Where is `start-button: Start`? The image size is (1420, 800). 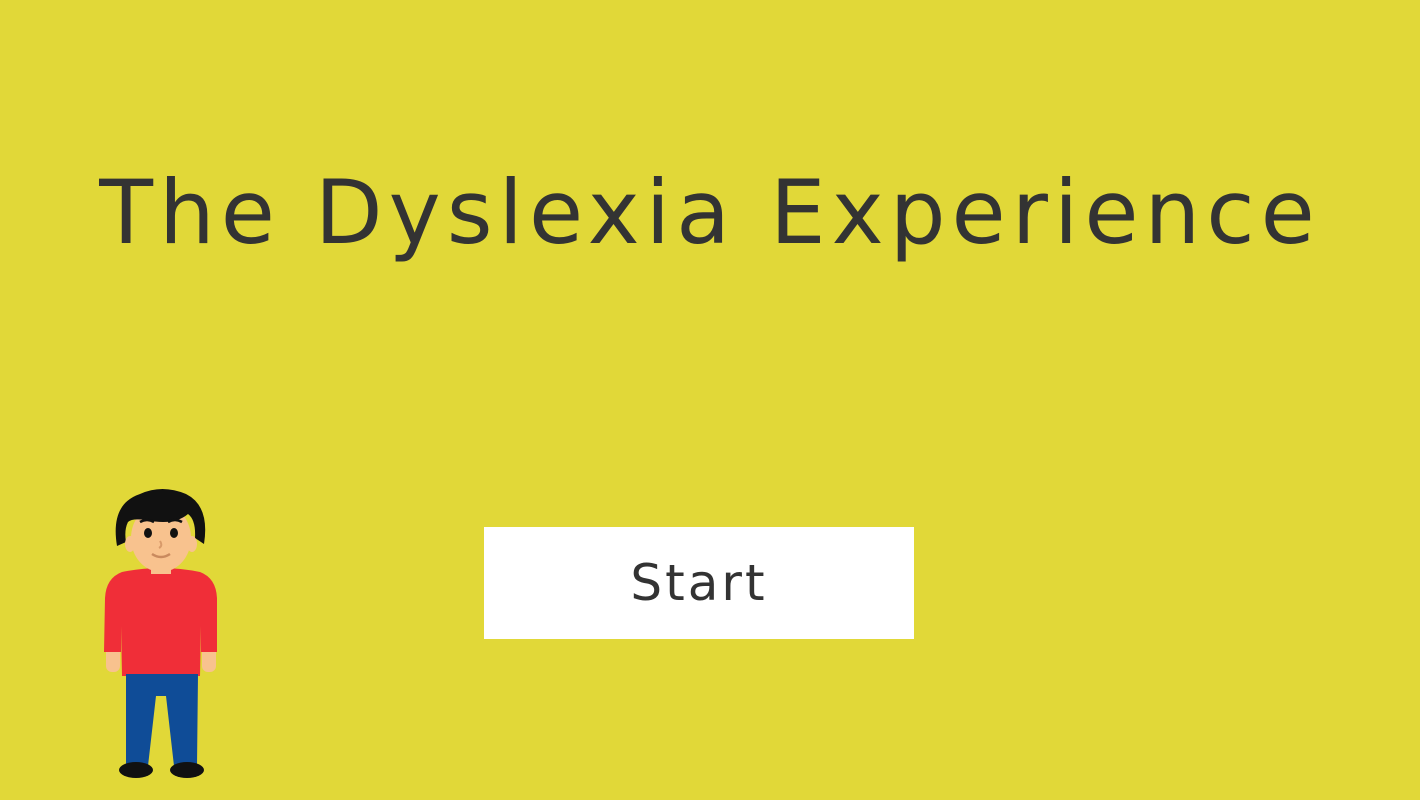
start-button: Start is located at coordinates (699, 583).